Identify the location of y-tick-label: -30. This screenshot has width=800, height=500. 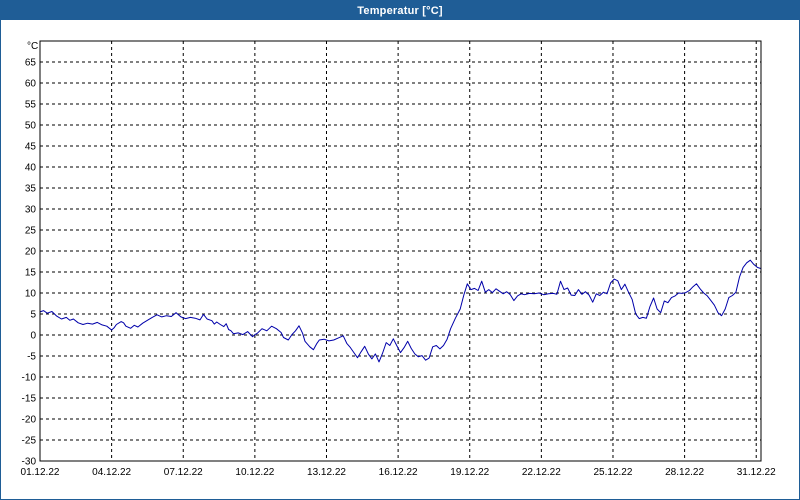
(29, 462).